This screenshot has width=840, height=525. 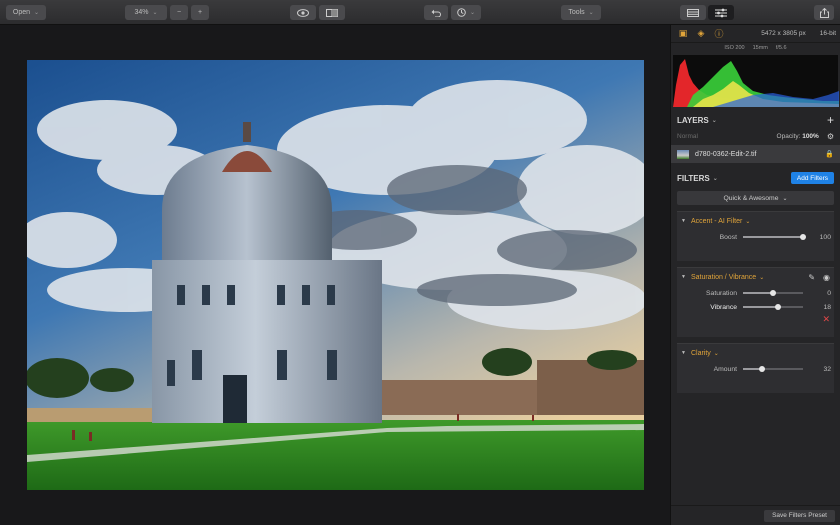 I want to click on info-icon: ⓘ, so click(x=719, y=34).